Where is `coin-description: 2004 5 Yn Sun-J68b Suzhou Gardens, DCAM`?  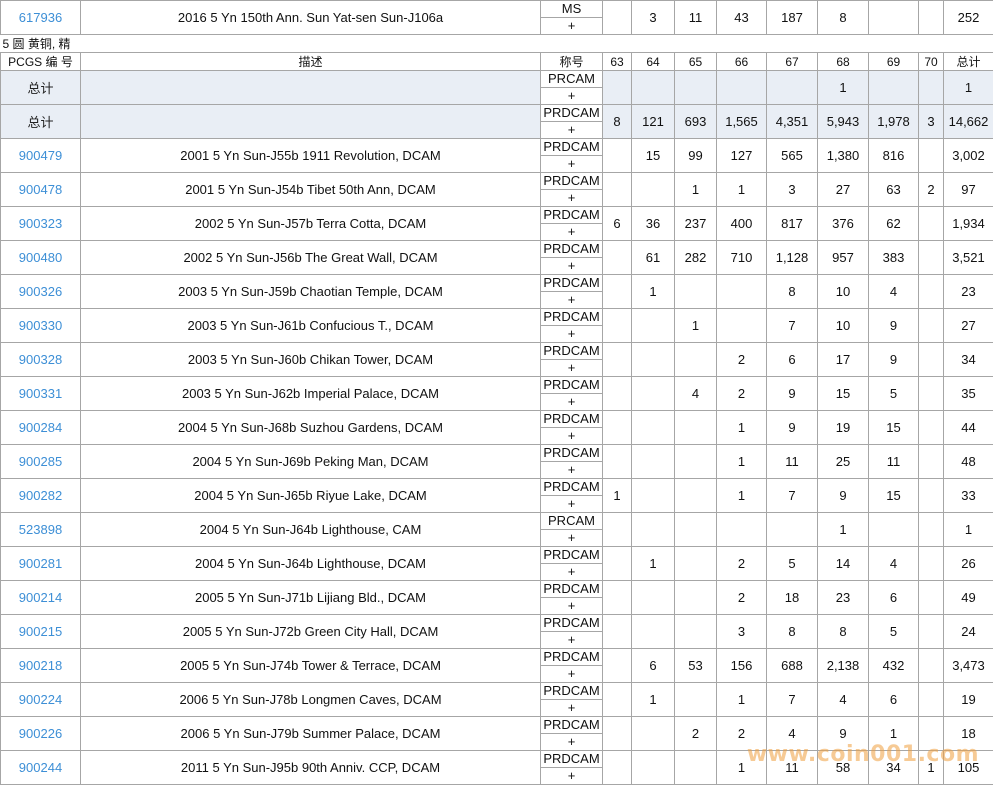 coin-description: 2004 5 Yn Sun-J68b Suzhou Gardens, DCAM is located at coordinates (311, 428).